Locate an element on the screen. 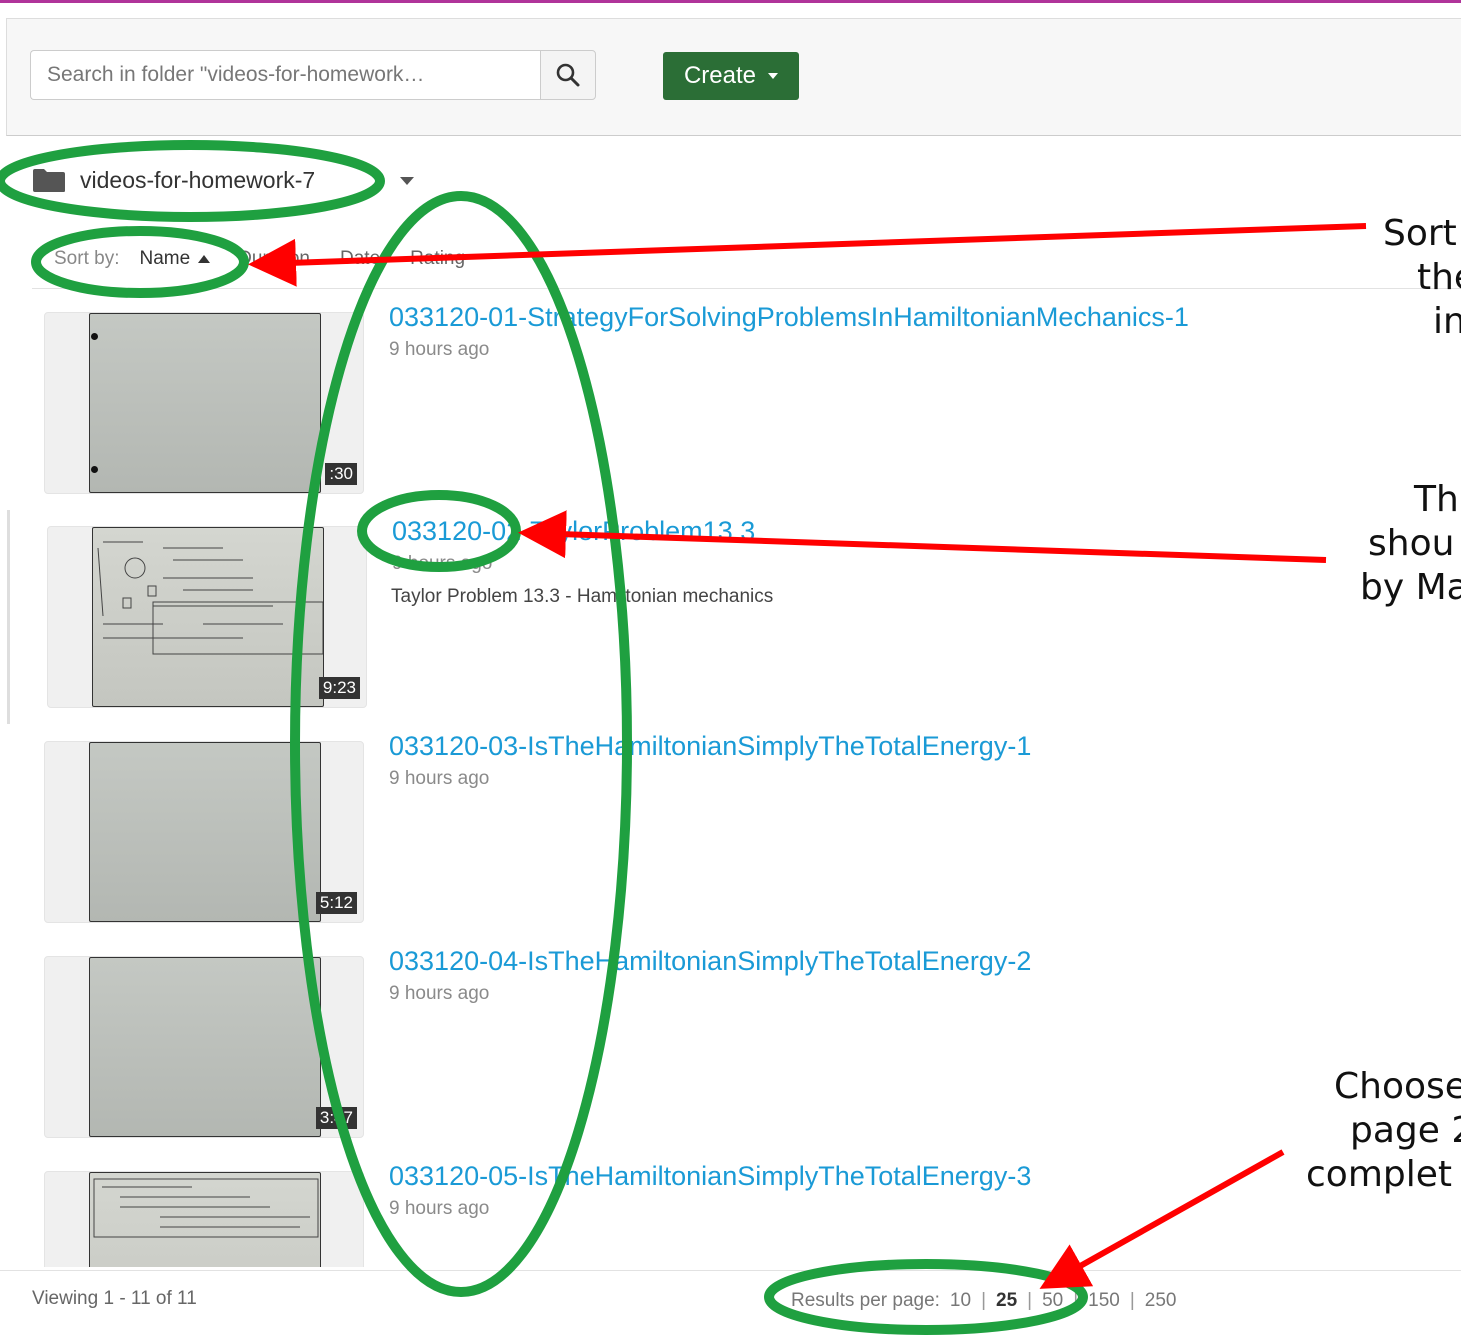  sort-bar: Sort by: Name Duration Date Rating is located at coordinates (274, 259).